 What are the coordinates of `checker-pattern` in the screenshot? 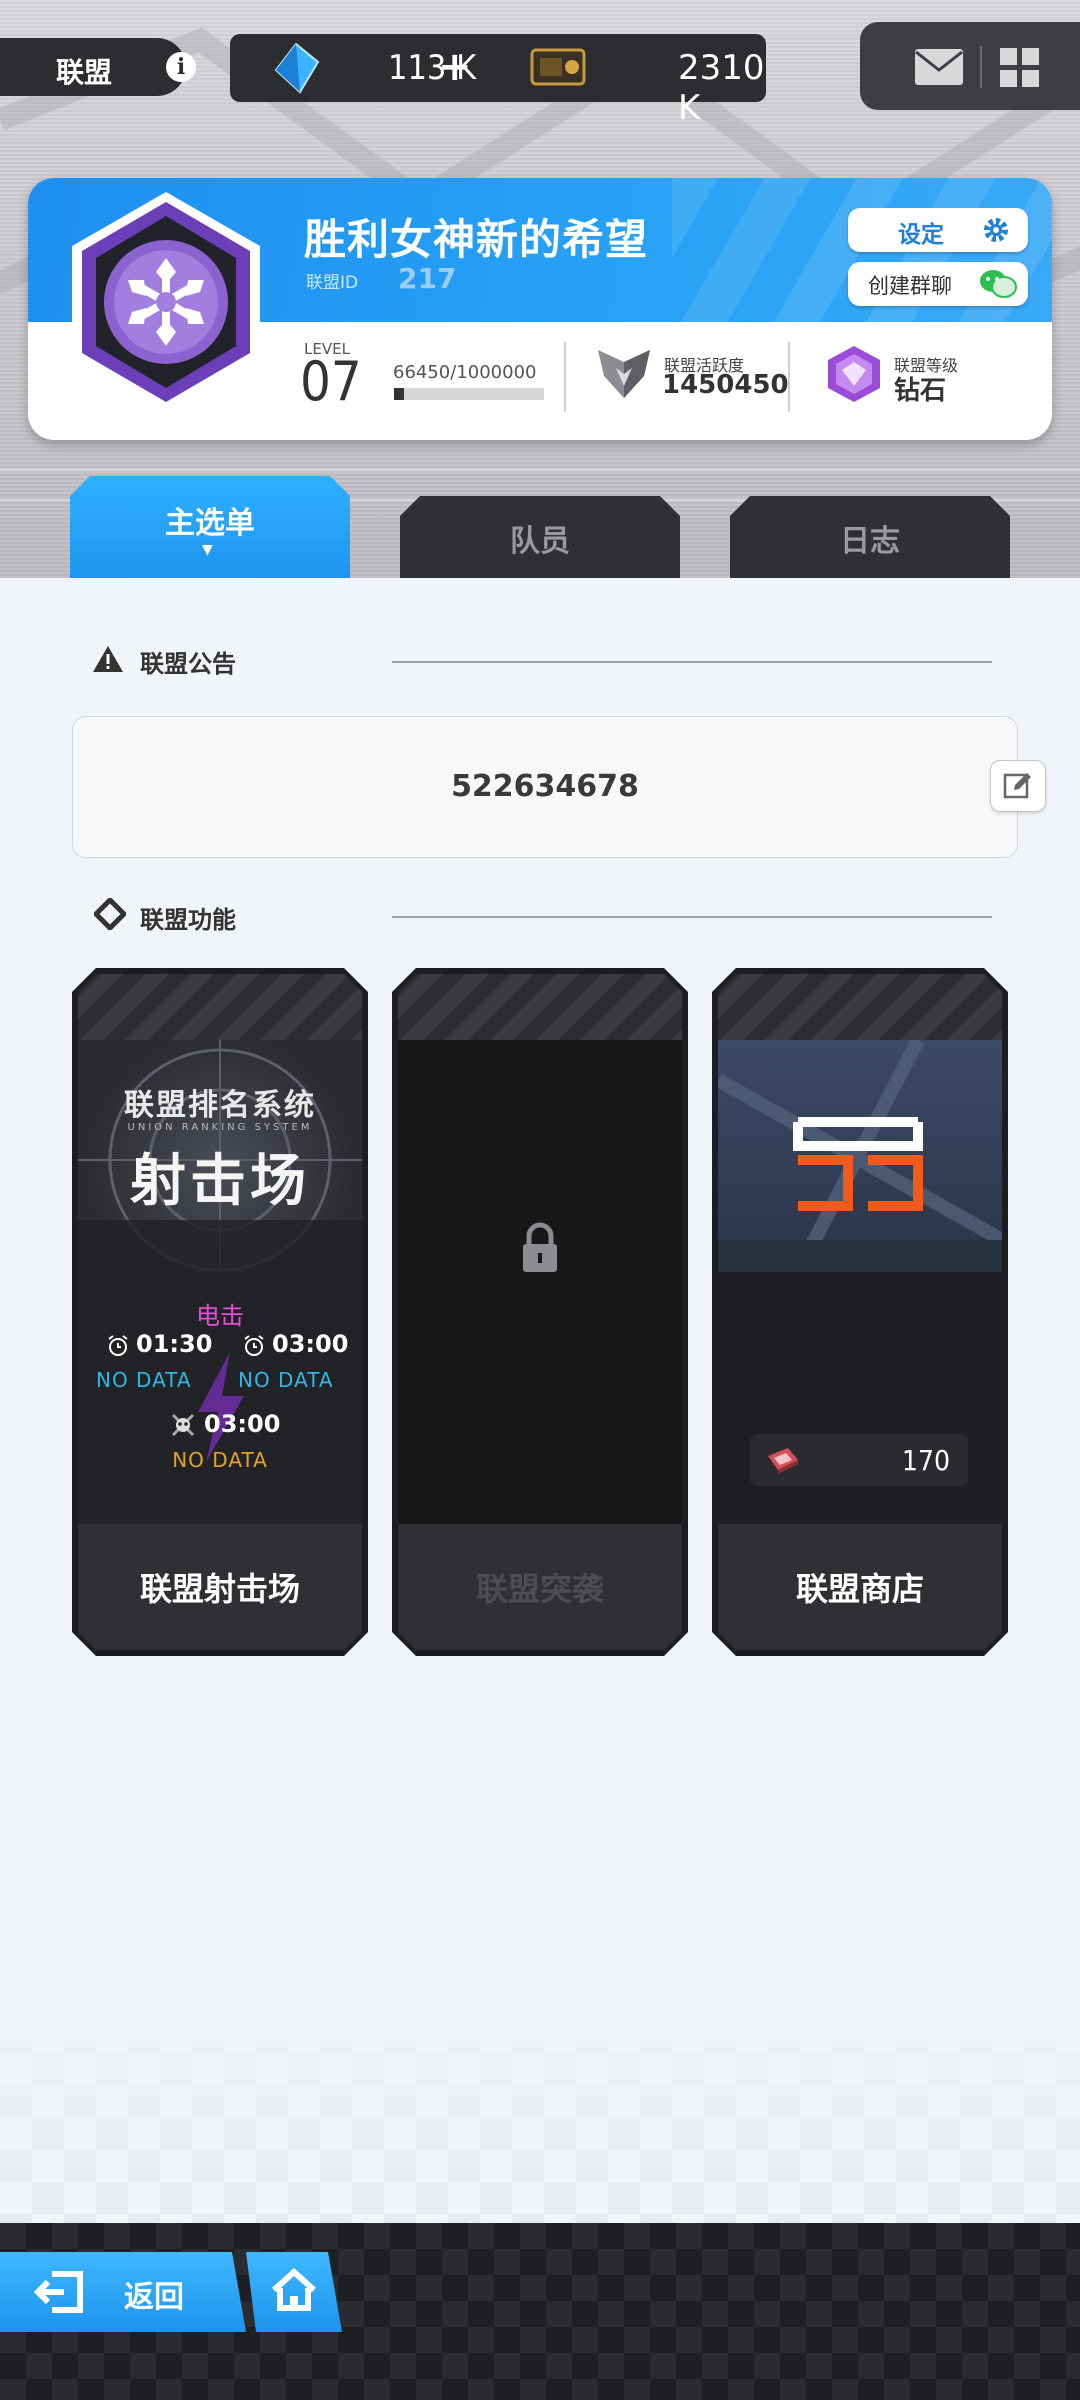 It's located at (540, 2106).